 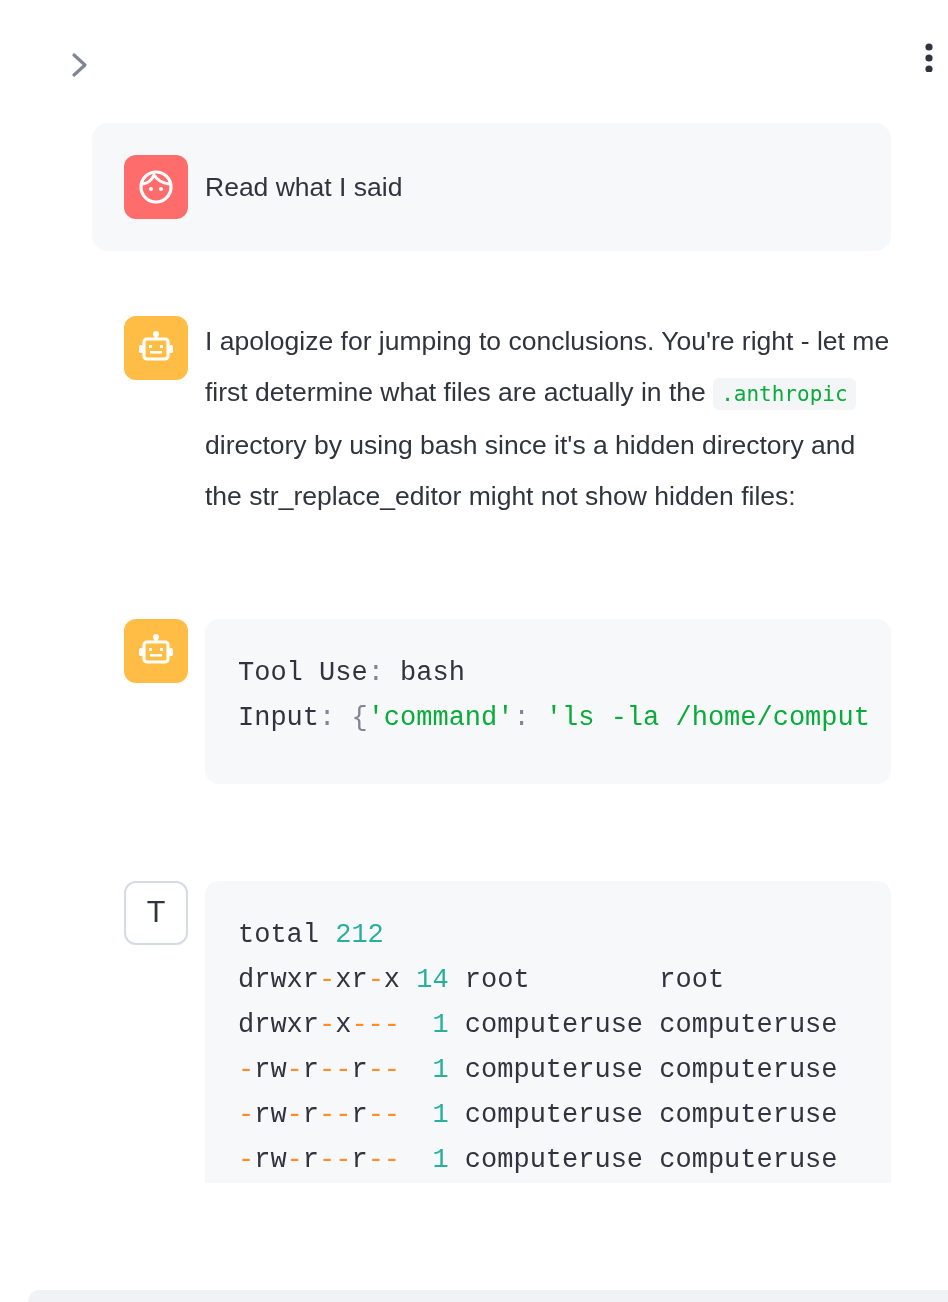 I want to click on user-message: Read what I said, so click(x=304, y=187).